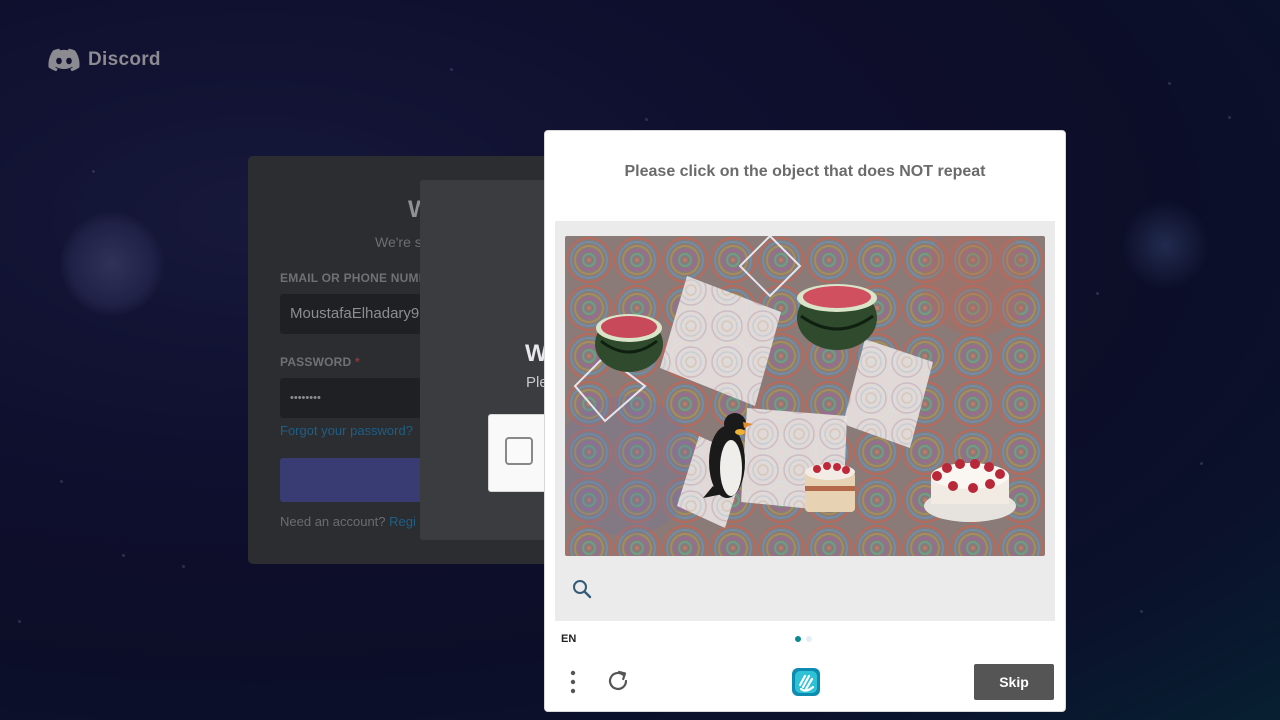 The width and height of the screenshot is (1280, 720). What do you see at coordinates (568, 639) in the screenshot?
I see `language-selector: EN` at bounding box center [568, 639].